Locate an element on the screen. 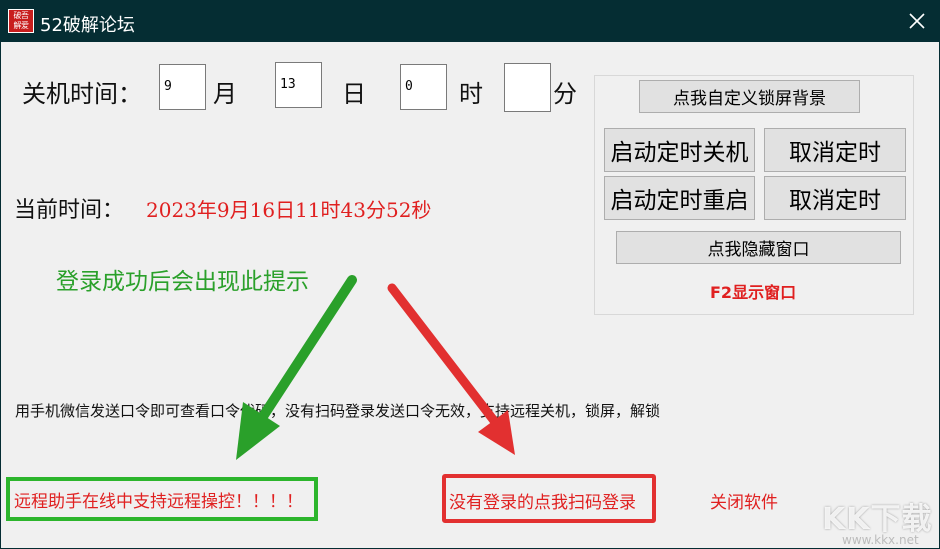 The width and height of the screenshot is (940, 549). kk-download-watermark: KK下载 is located at coordinates (877, 519).